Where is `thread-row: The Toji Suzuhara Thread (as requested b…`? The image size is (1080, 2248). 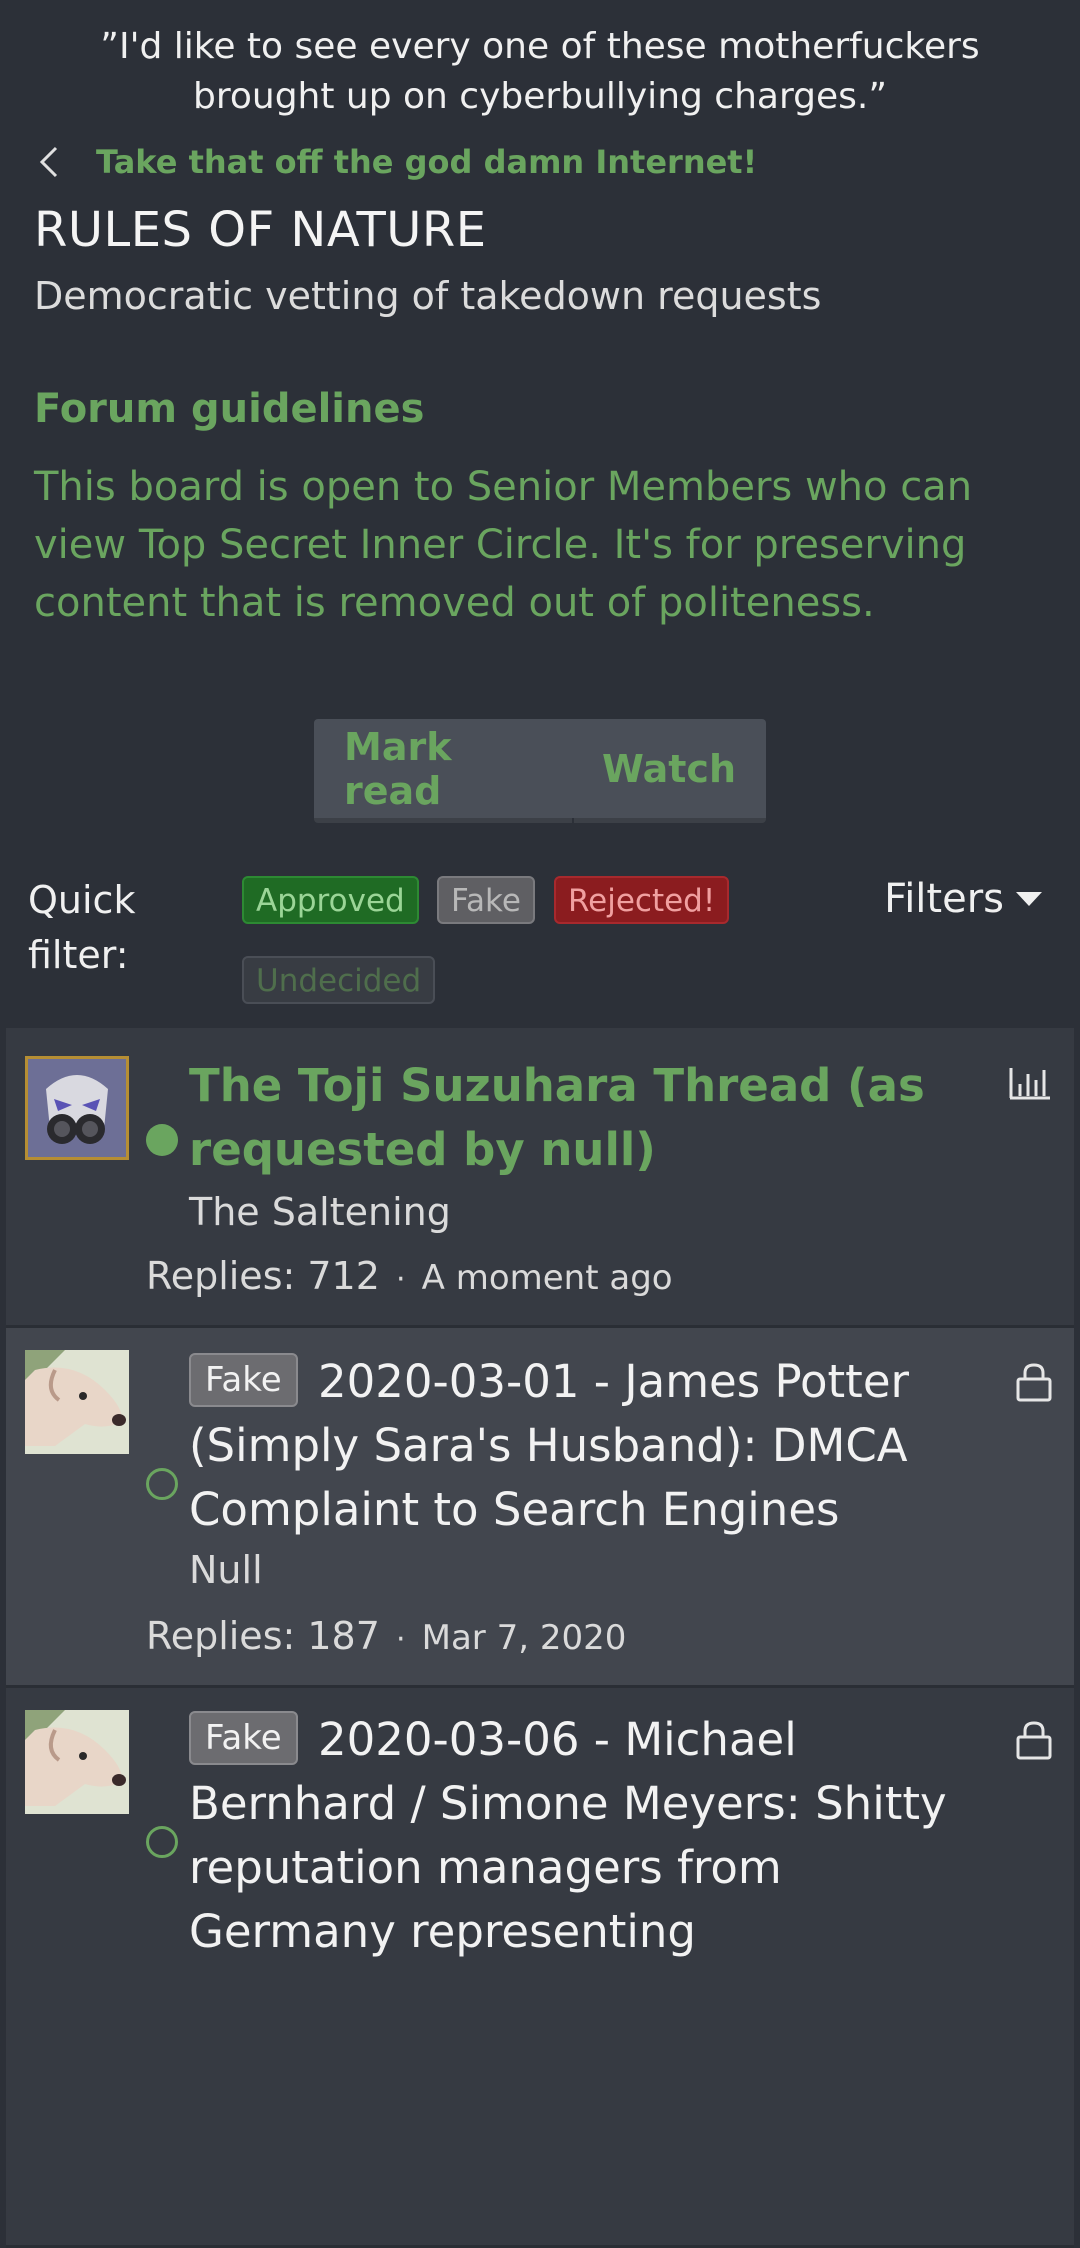
thread-row: The Toji Suzuhara Thread (as requested b… is located at coordinates (540, 1178).